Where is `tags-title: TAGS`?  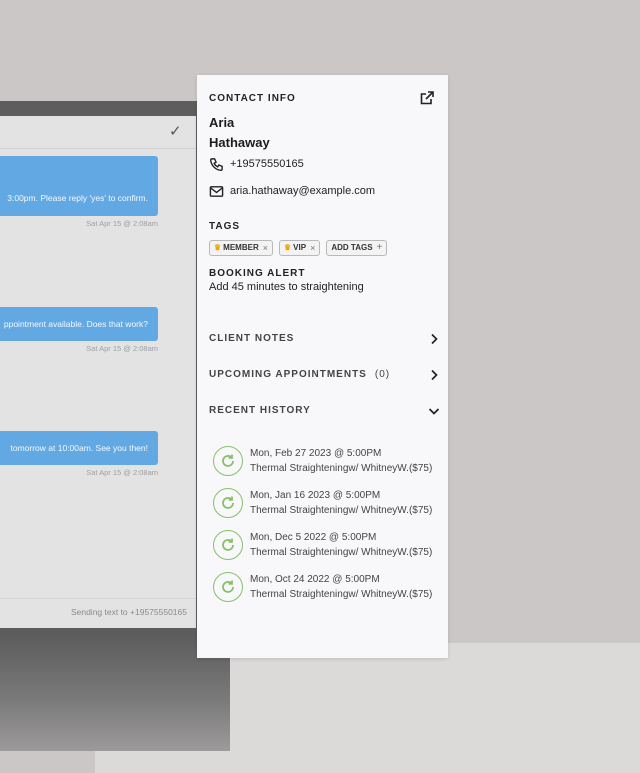
tags-title: TAGS is located at coordinates (225, 226).